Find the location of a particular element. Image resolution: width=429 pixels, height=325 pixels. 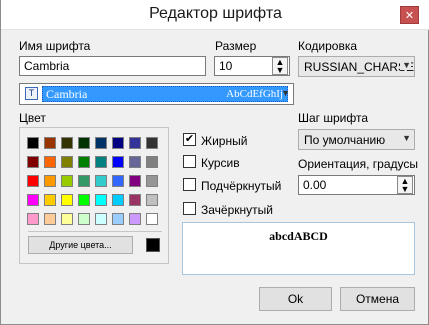

font-select-current: Cambria AbCdEfGhIj is located at coordinates (165, 94).